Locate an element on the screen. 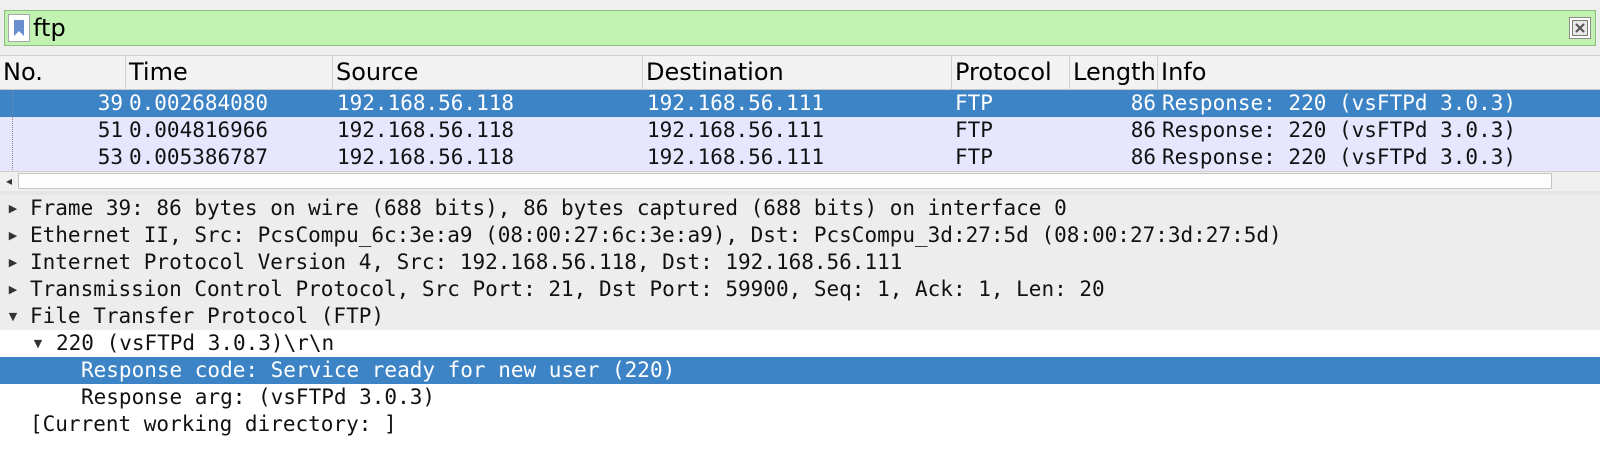  packet-no: 53 is located at coordinates (110, 157).